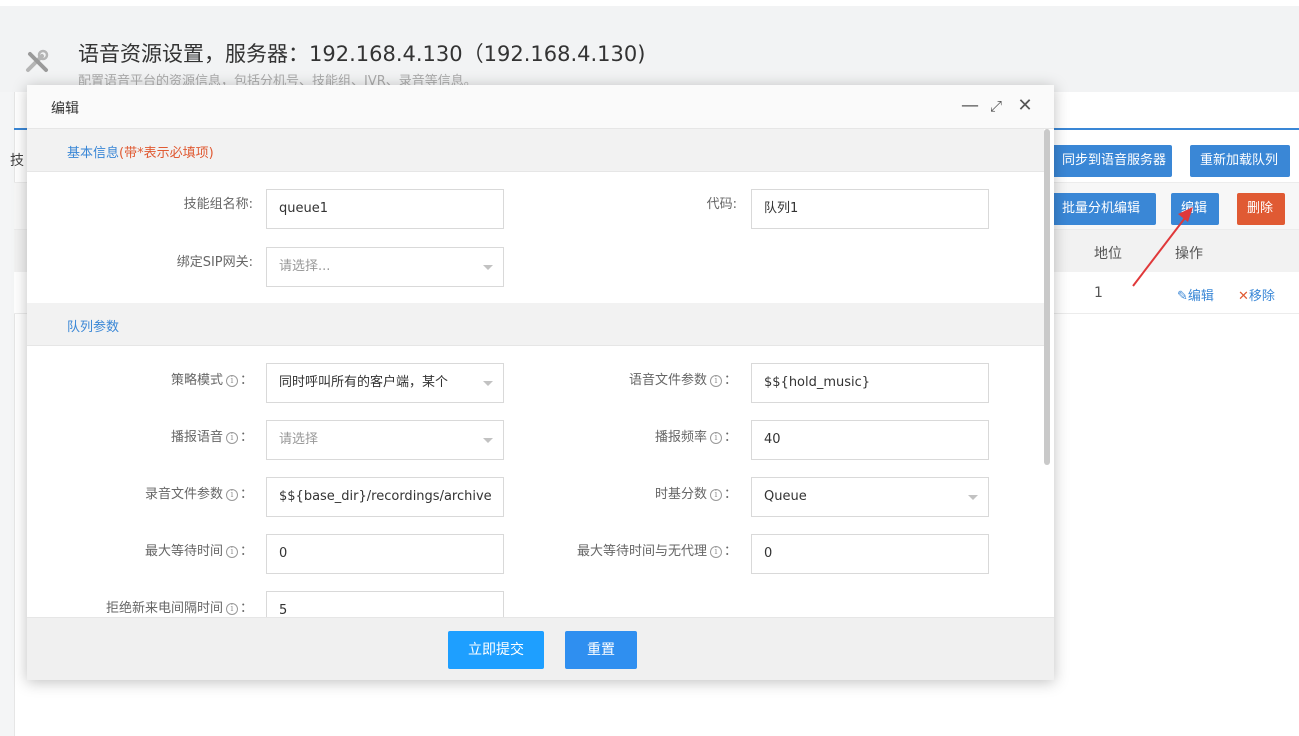 The width and height of the screenshot is (1299, 736). What do you see at coordinates (214, 262) in the screenshot?
I see `sip-gateway-label: 绑定SIP网关:` at bounding box center [214, 262].